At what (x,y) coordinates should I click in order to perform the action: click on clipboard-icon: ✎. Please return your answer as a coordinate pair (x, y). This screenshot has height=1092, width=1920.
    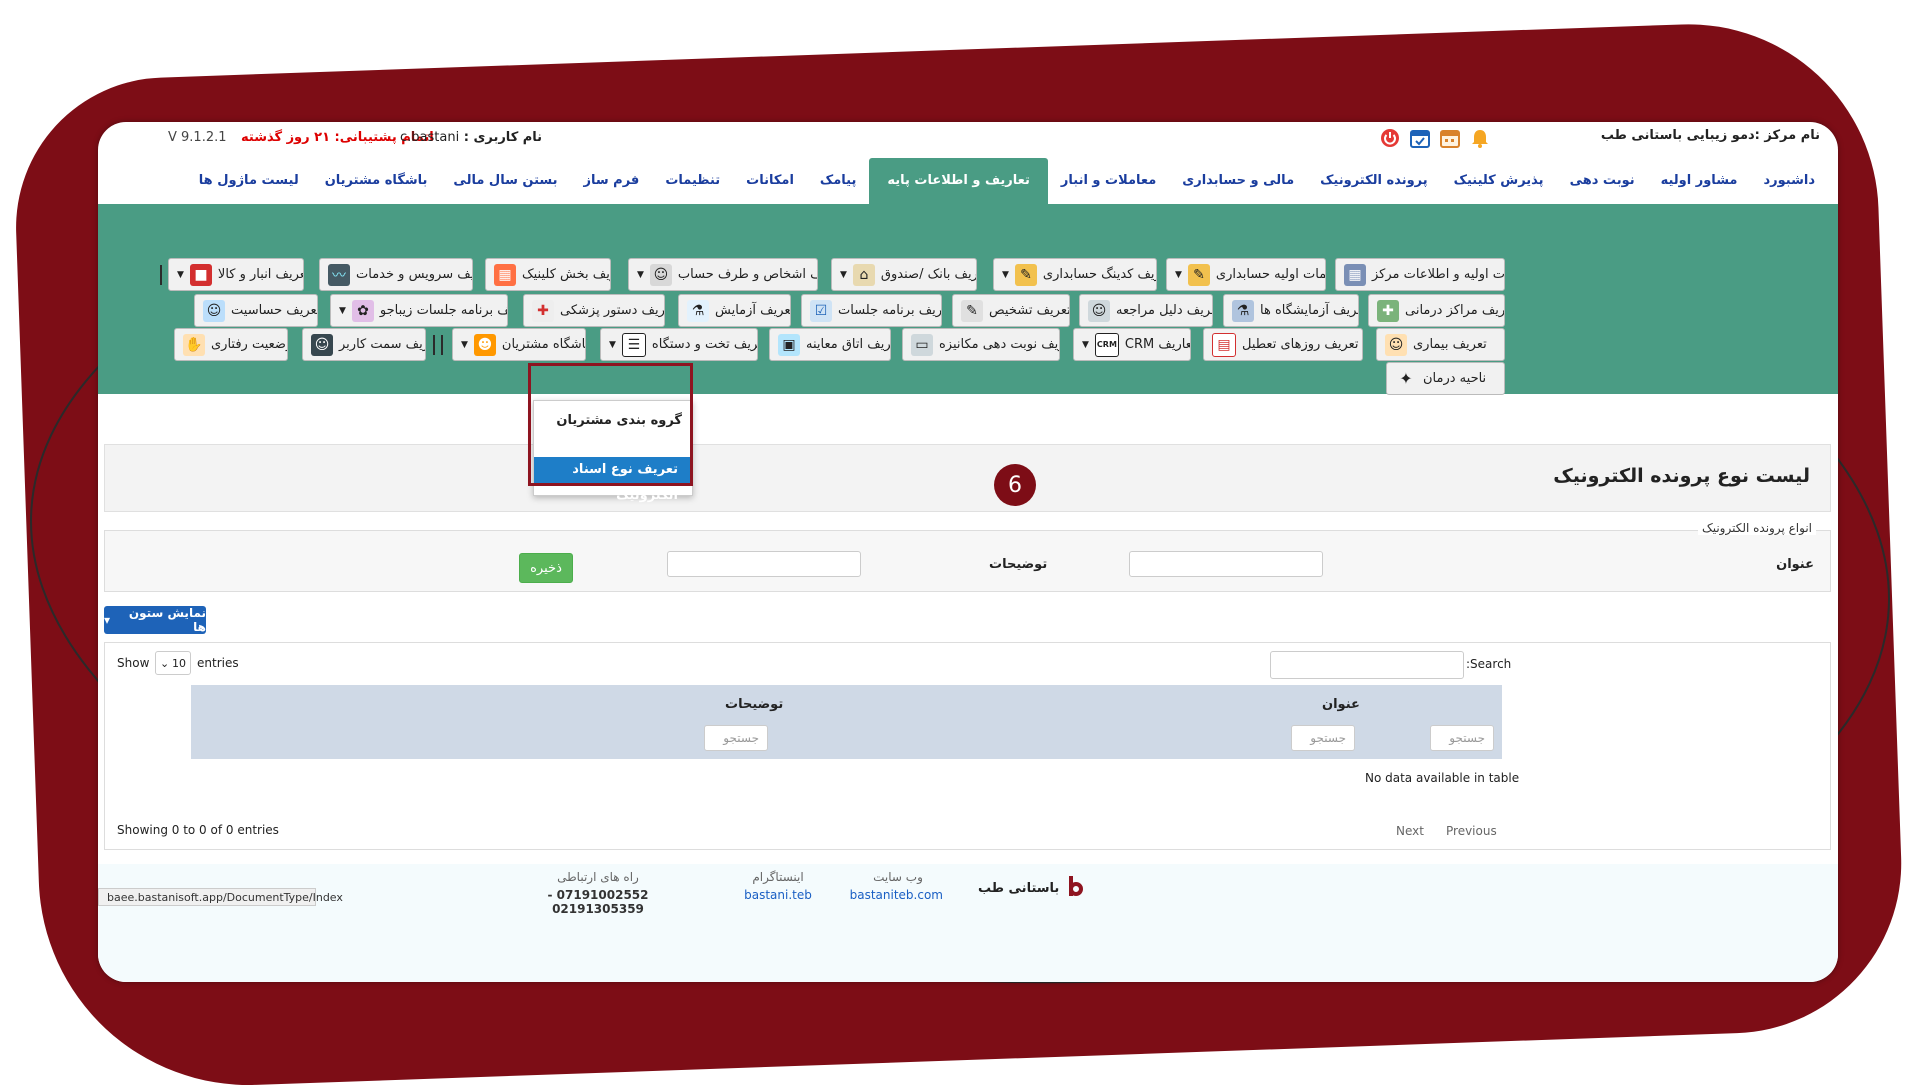
    Looking at the image, I should click on (972, 310).